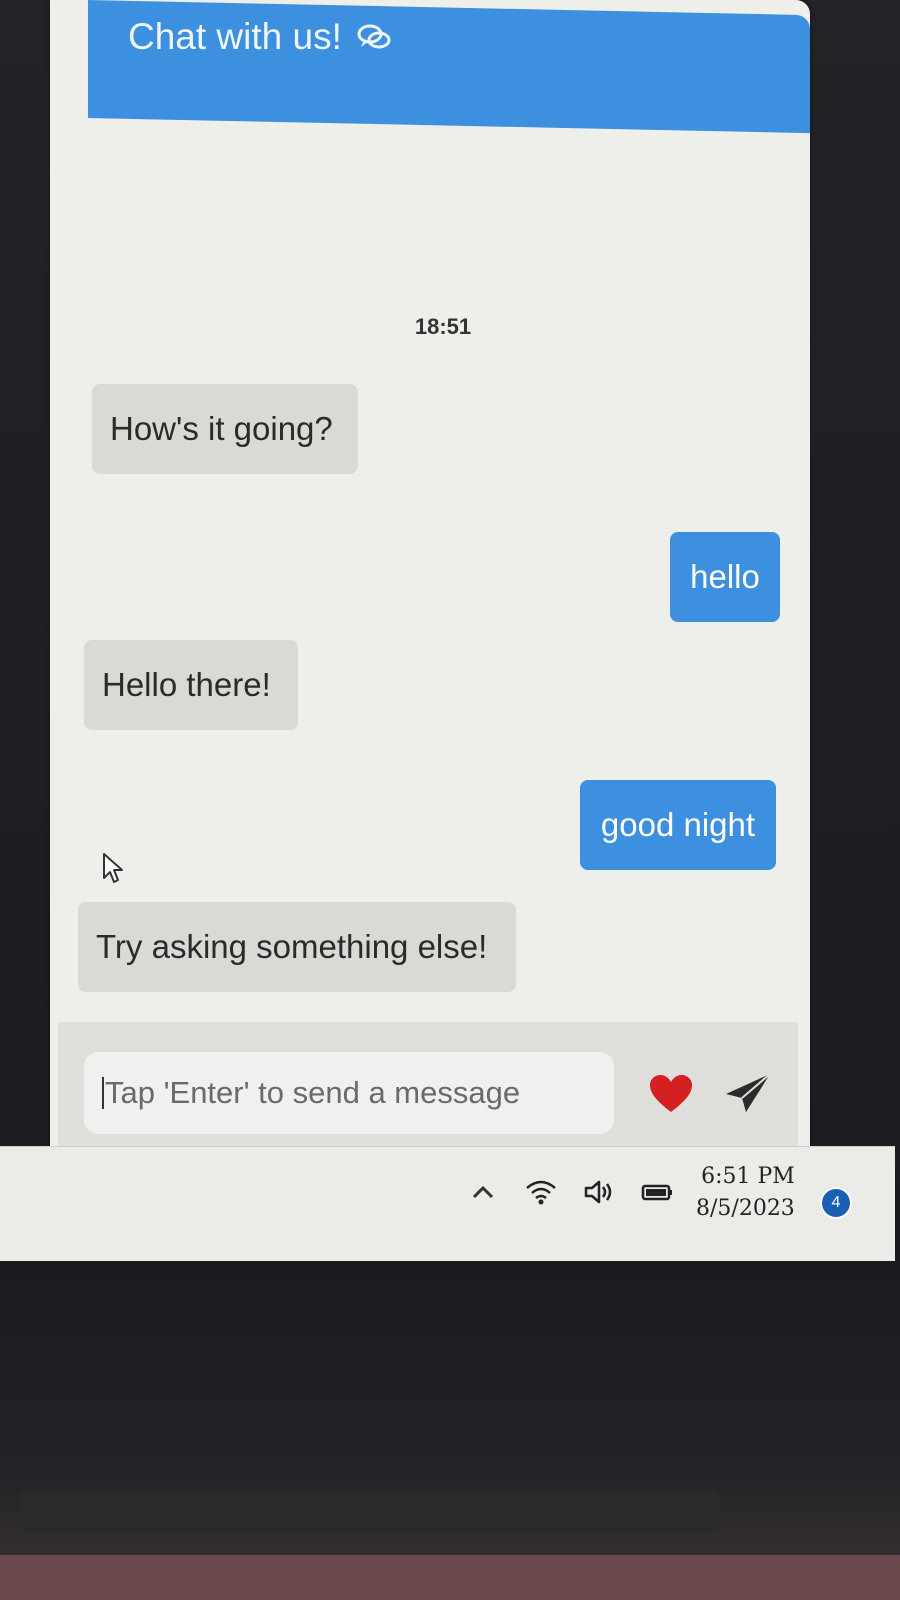 Image resolution: width=900 pixels, height=1600 pixels. Describe the element at coordinates (725, 577) in the screenshot. I see `user-message: hello` at that location.